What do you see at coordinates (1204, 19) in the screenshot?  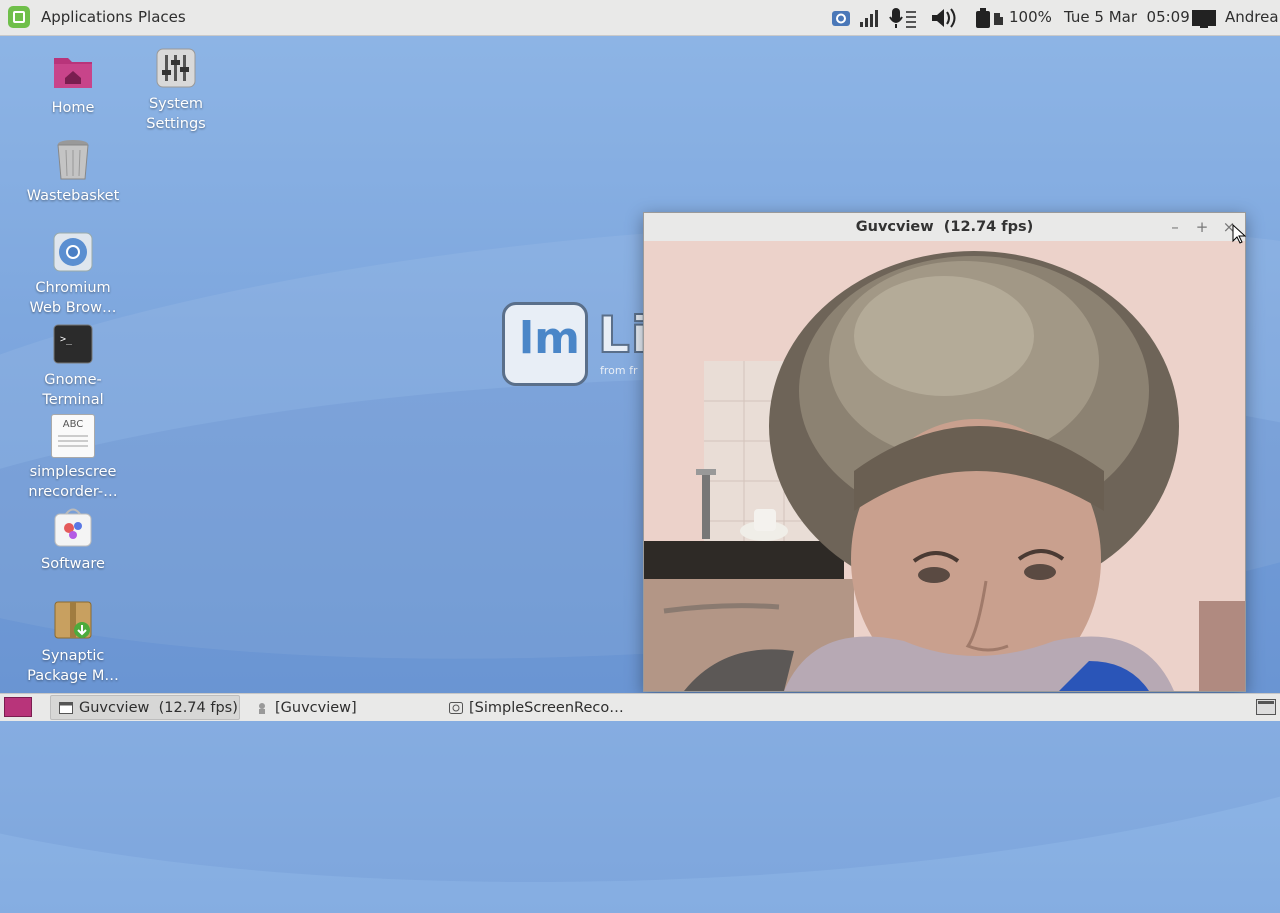 I see `user-monitor-icon` at bounding box center [1204, 19].